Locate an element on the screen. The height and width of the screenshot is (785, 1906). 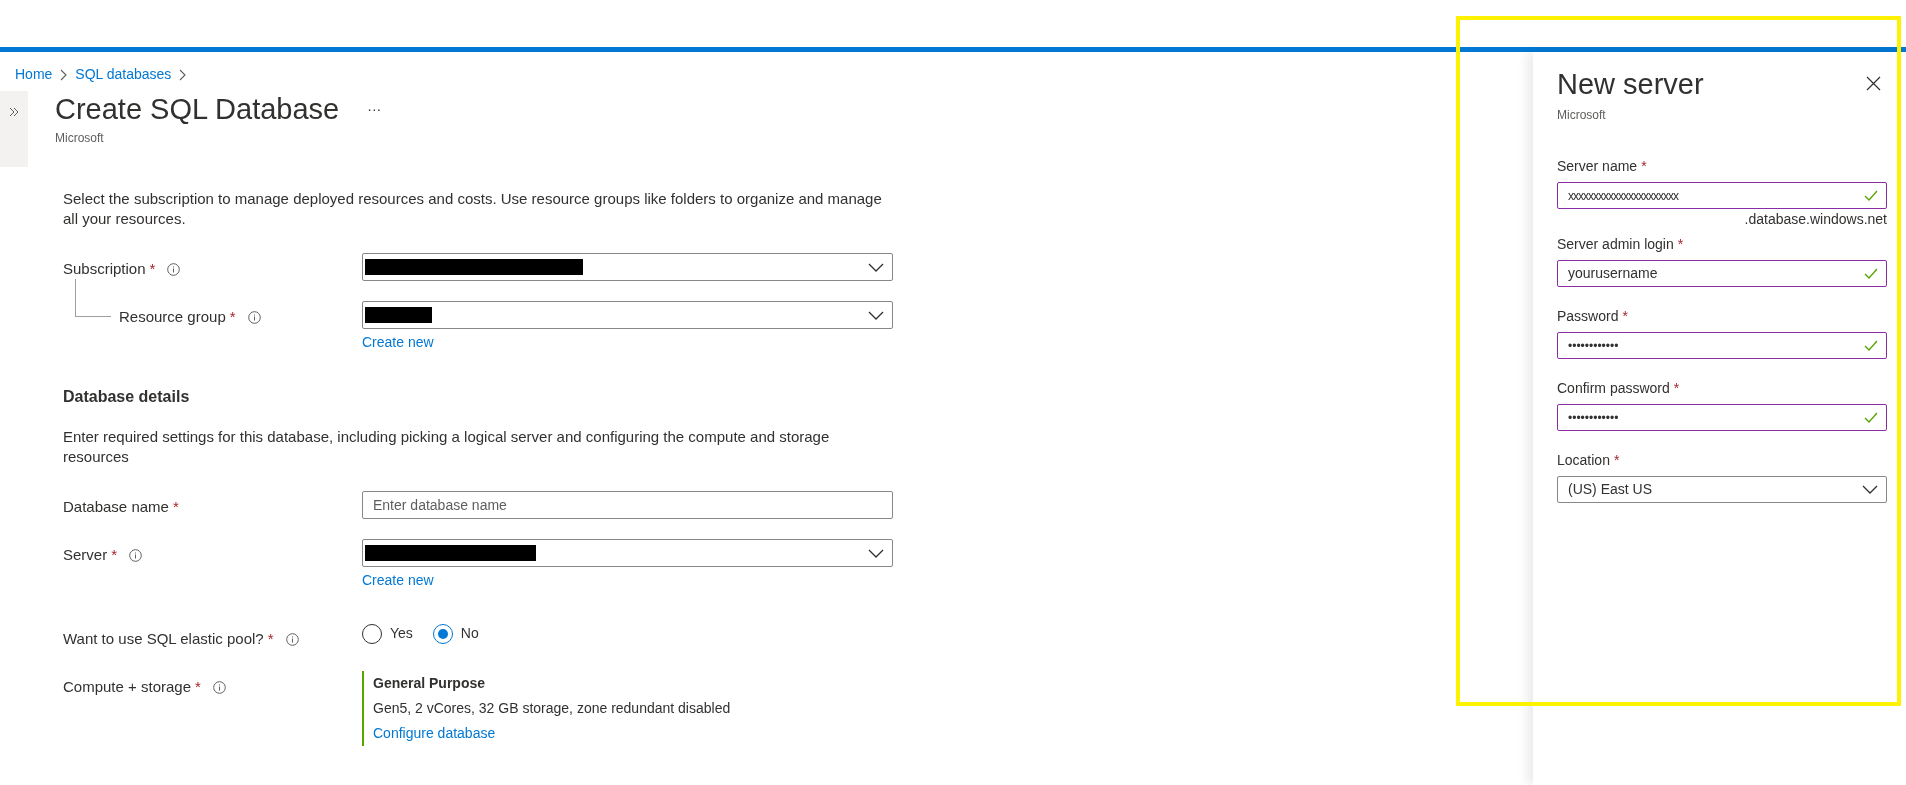
field-label: Database name is located at coordinates (116, 507).